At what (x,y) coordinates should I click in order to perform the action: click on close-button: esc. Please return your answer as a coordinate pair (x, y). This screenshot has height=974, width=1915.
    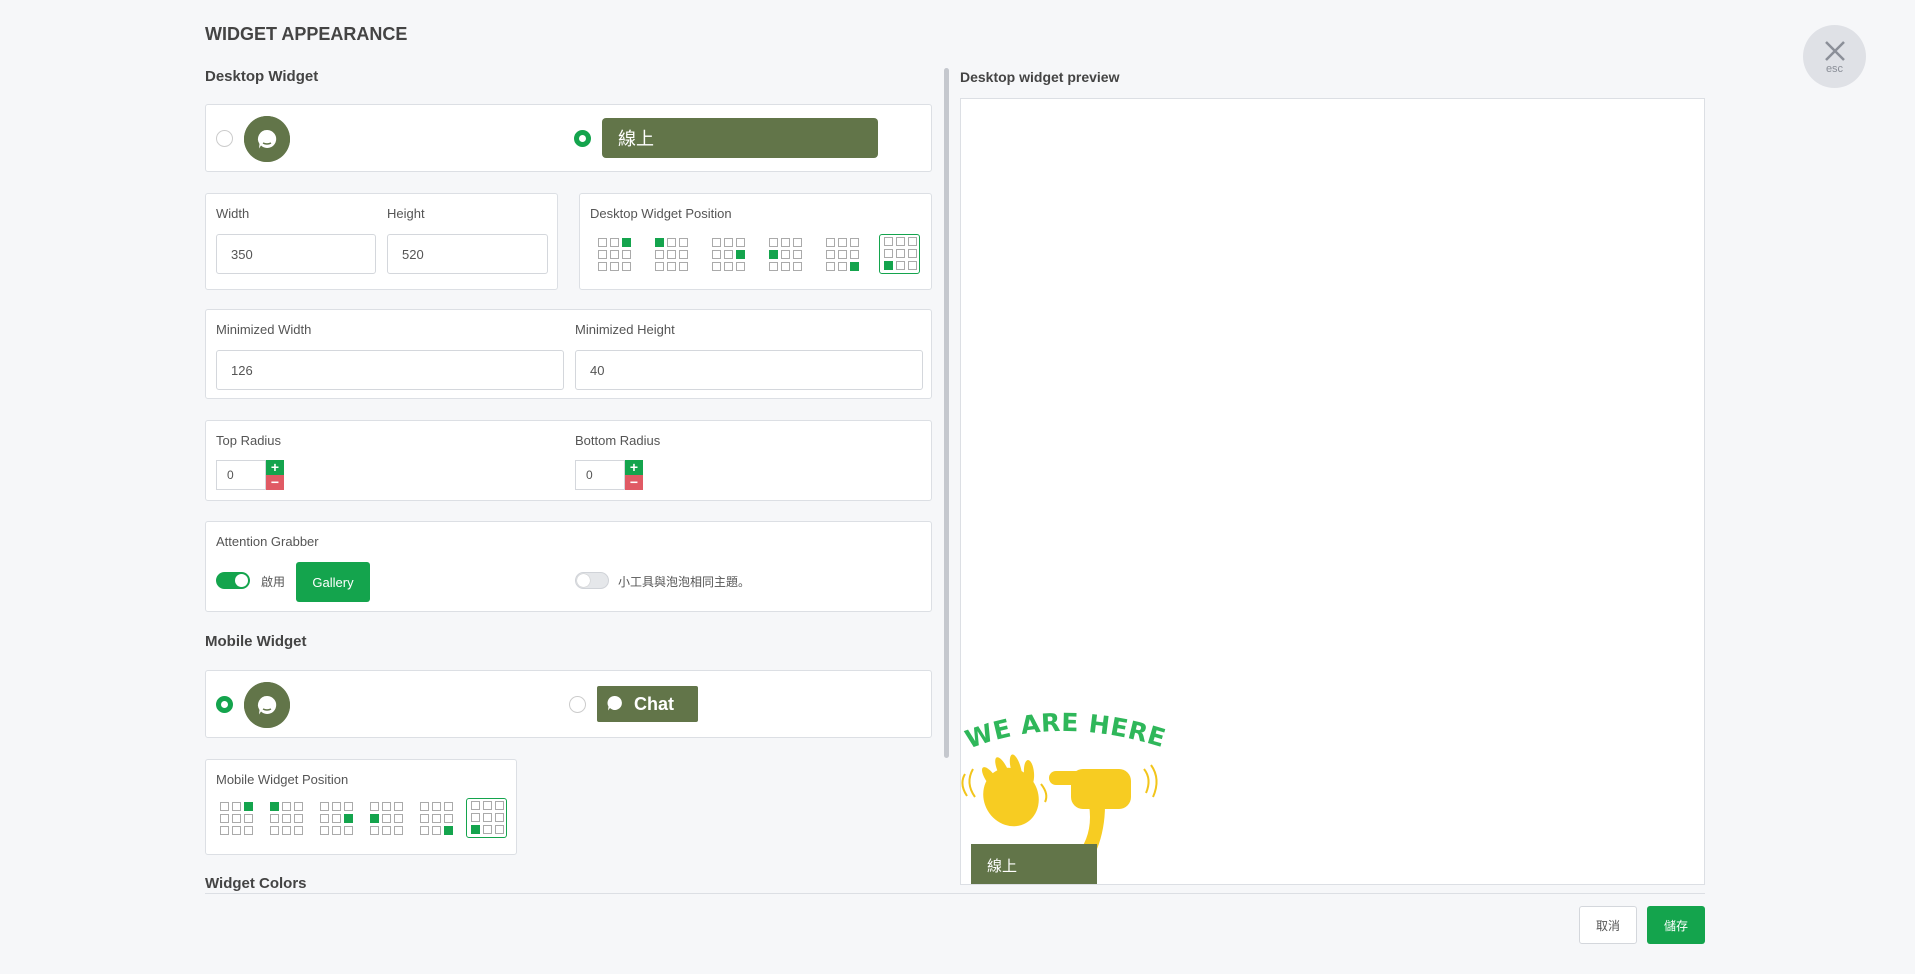
    Looking at the image, I should click on (1834, 56).